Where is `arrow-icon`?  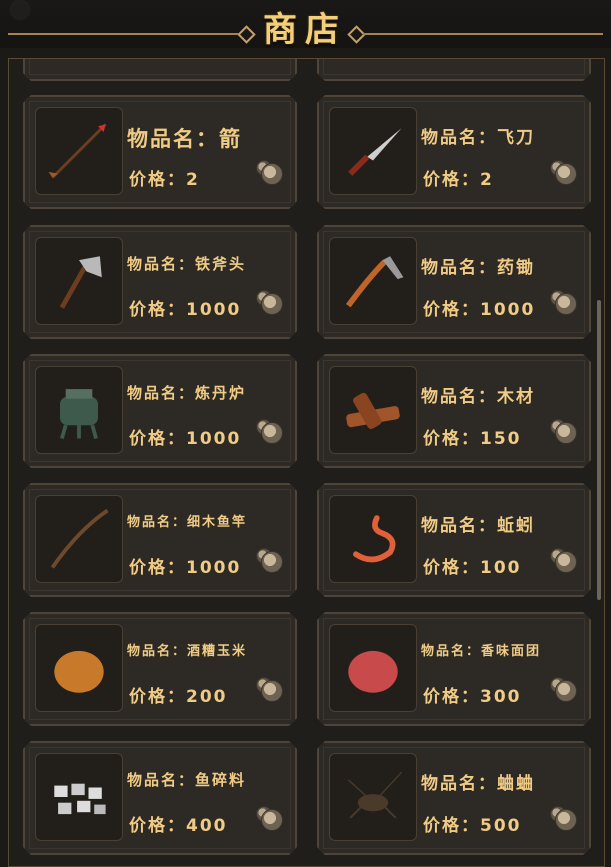 arrow-icon is located at coordinates (79, 151).